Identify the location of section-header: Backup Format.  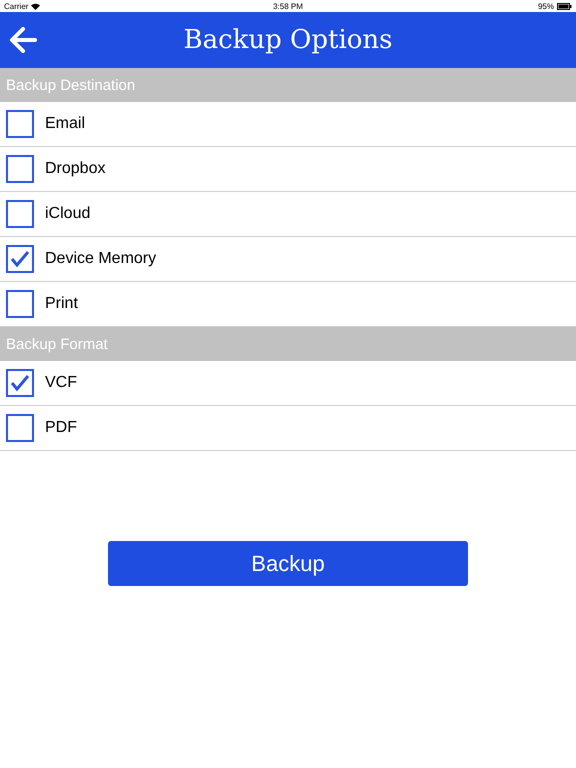
(288, 344).